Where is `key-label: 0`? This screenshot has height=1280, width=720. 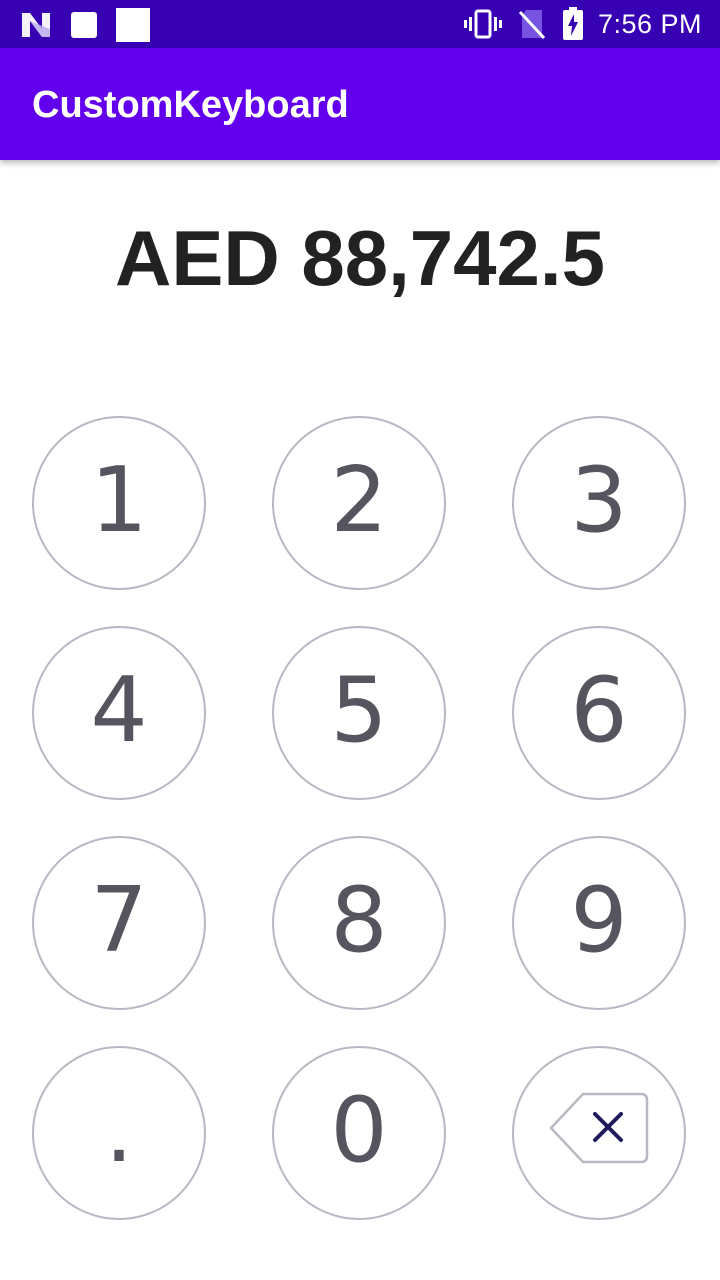
key-label: 0 is located at coordinates (359, 1130).